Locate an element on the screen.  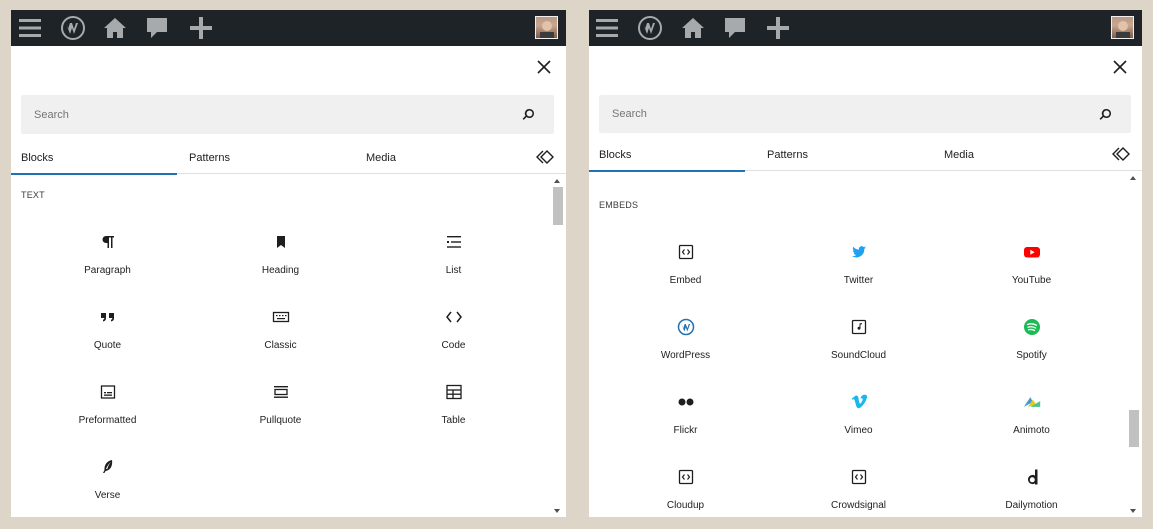
block-quote: Quote is located at coordinates (107, 344).